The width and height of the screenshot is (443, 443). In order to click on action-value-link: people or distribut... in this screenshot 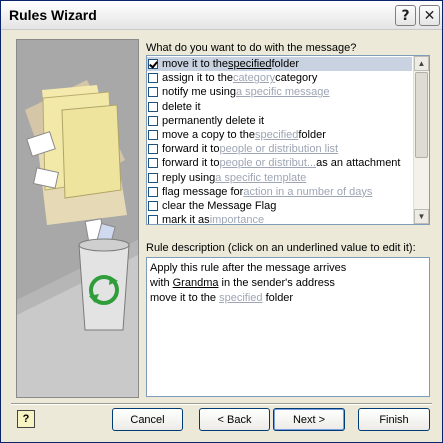, I will do `click(267, 163)`.